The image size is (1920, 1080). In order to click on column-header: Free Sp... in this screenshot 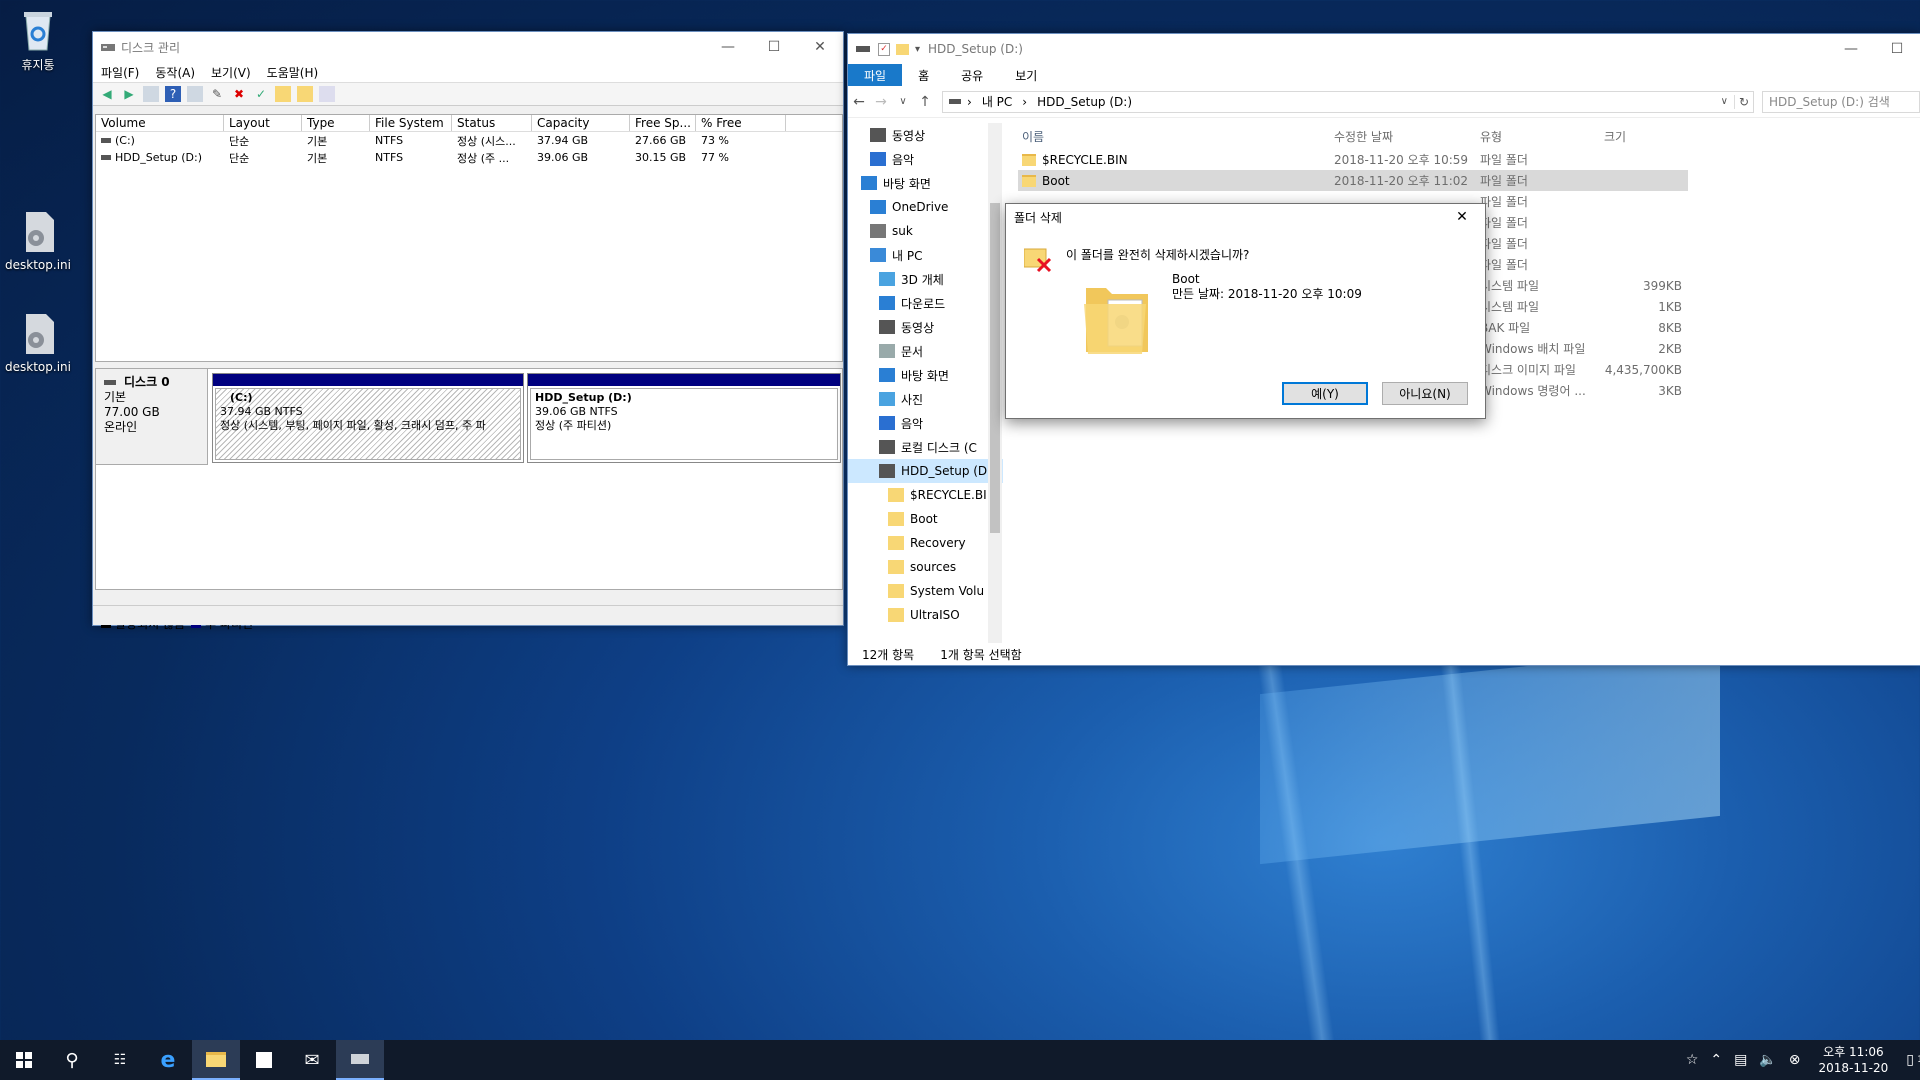, I will do `click(663, 123)`.